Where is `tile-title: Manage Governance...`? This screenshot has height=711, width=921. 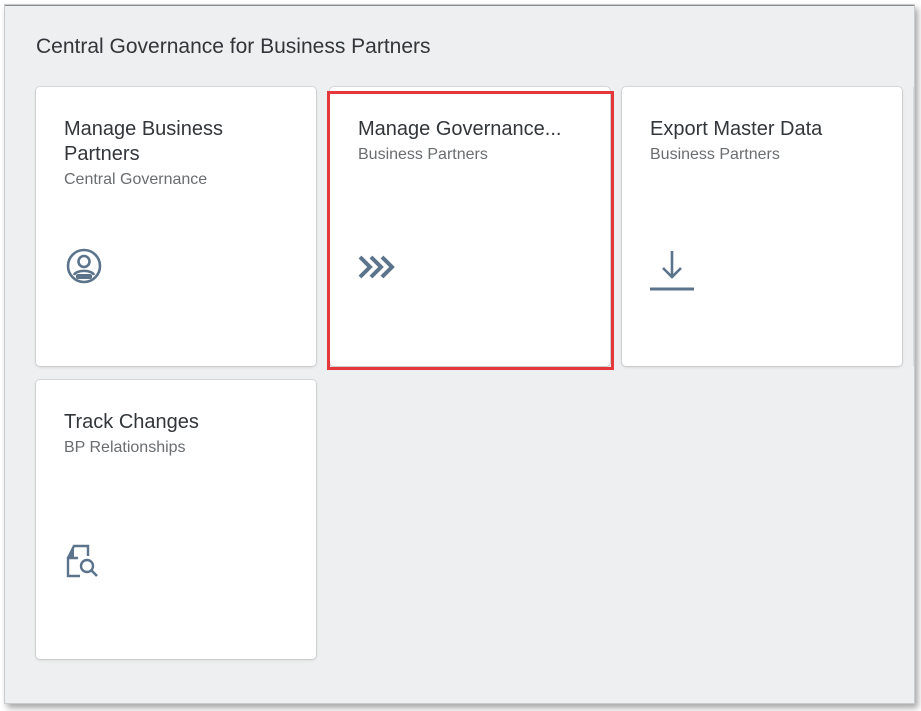 tile-title: Manage Governance... is located at coordinates (460, 129).